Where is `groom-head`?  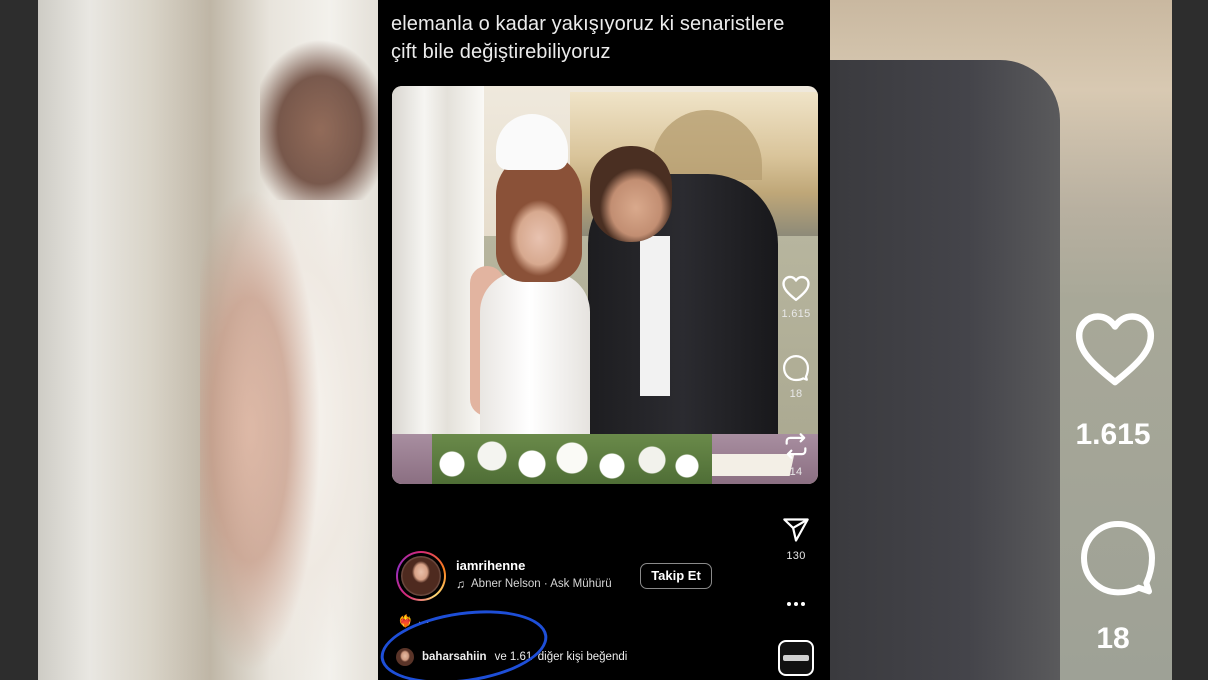 groom-head is located at coordinates (631, 194).